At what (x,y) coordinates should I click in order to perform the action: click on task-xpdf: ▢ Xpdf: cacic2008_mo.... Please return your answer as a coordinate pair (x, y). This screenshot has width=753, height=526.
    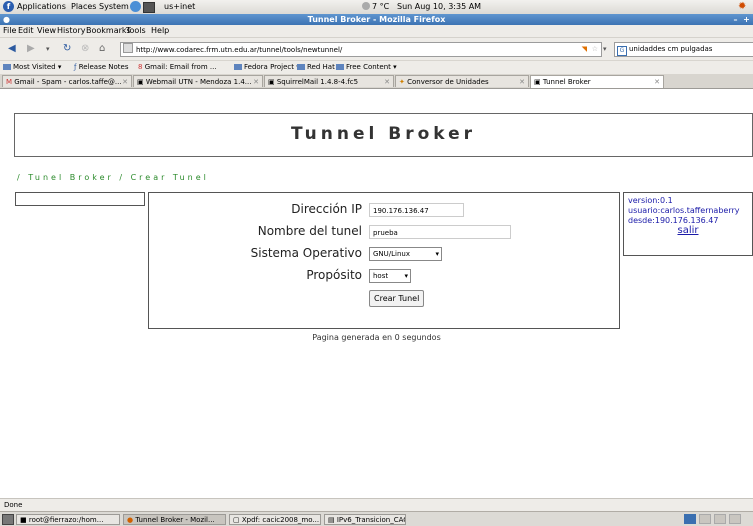
    Looking at the image, I should click on (275, 519).